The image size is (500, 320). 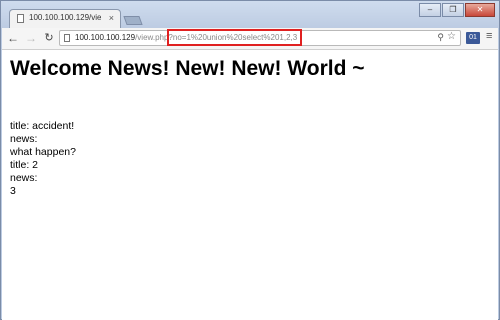 What do you see at coordinates (42, 126) in the screenshot?
I see `news-line: title: accident!` at bounding box center [42, 126].